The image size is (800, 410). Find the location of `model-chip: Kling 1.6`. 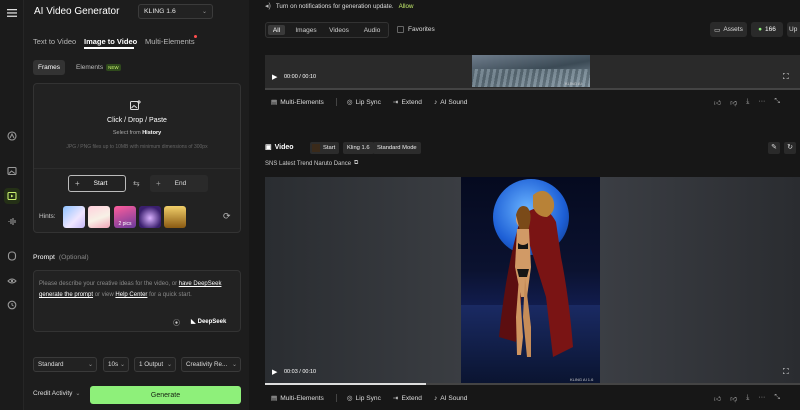

model-chip: Kling 1.6 is located at coordinates (358, 148).